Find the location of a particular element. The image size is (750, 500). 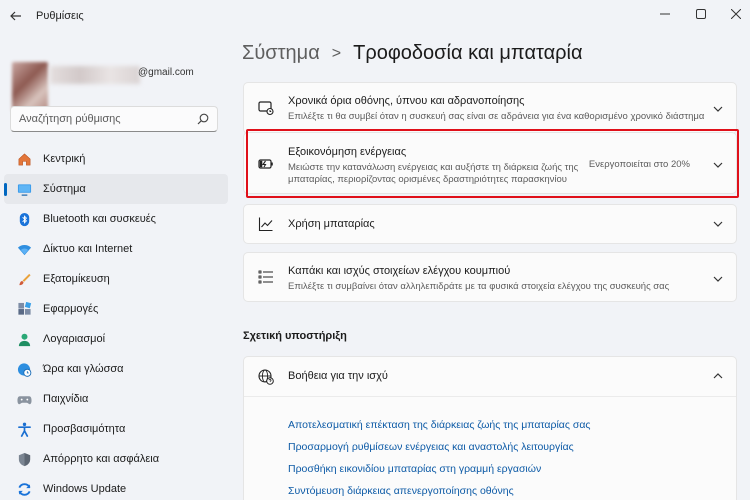

sidebar-item-network: Δίκτυο και Internet is located at coordinates (116, 249).